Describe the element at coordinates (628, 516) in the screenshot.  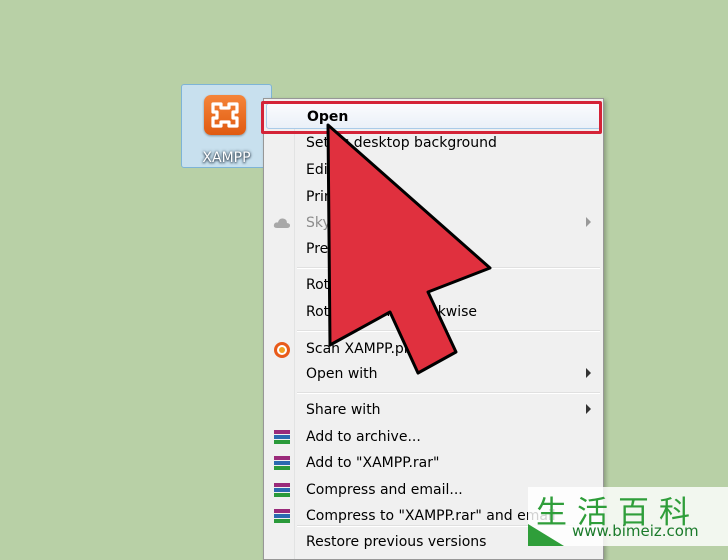
I see `watermark: 生活百科 www.bimeiz.com` at that location.